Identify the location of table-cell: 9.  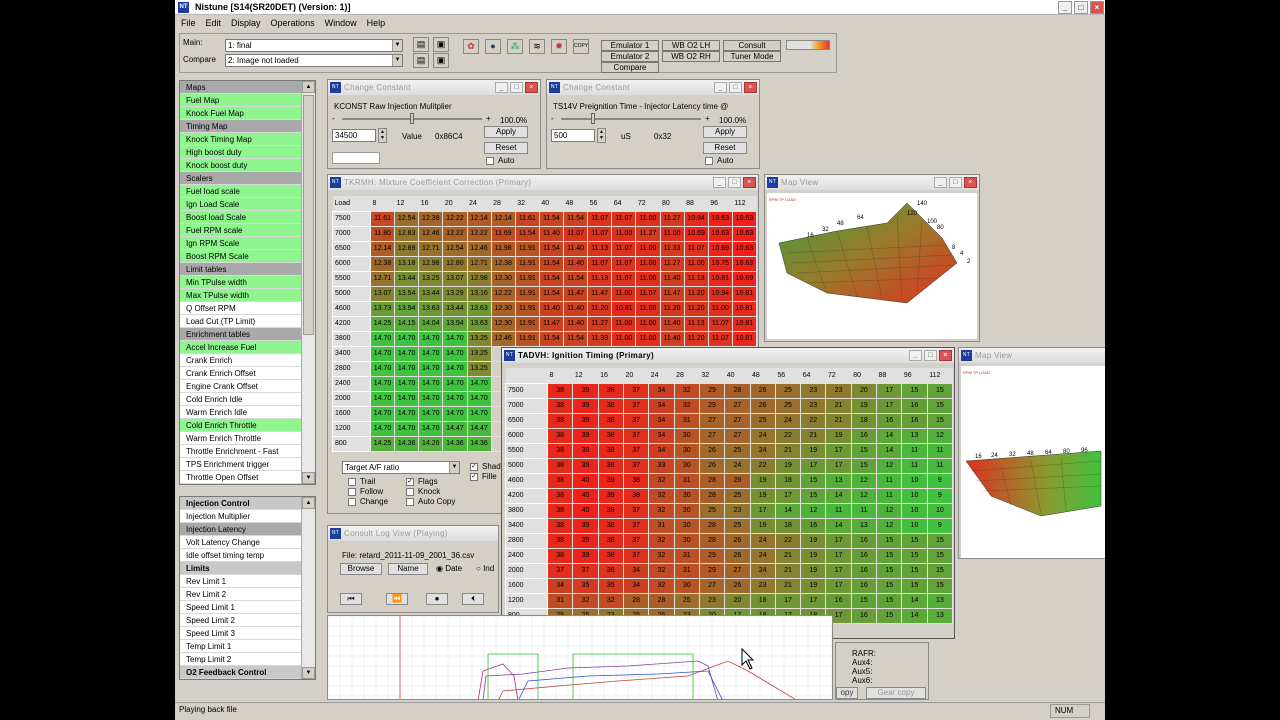
(940, 525).